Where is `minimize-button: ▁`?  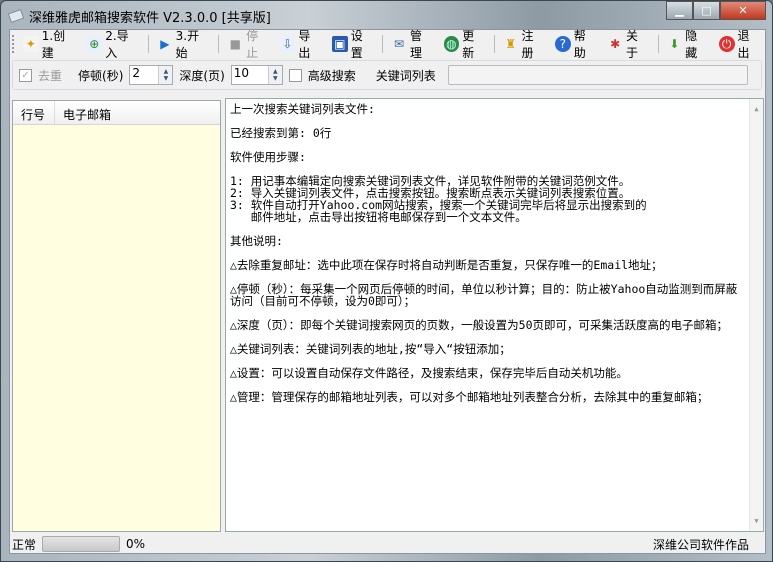
minimize-button: ▁ is located at coordinates (679, 10).